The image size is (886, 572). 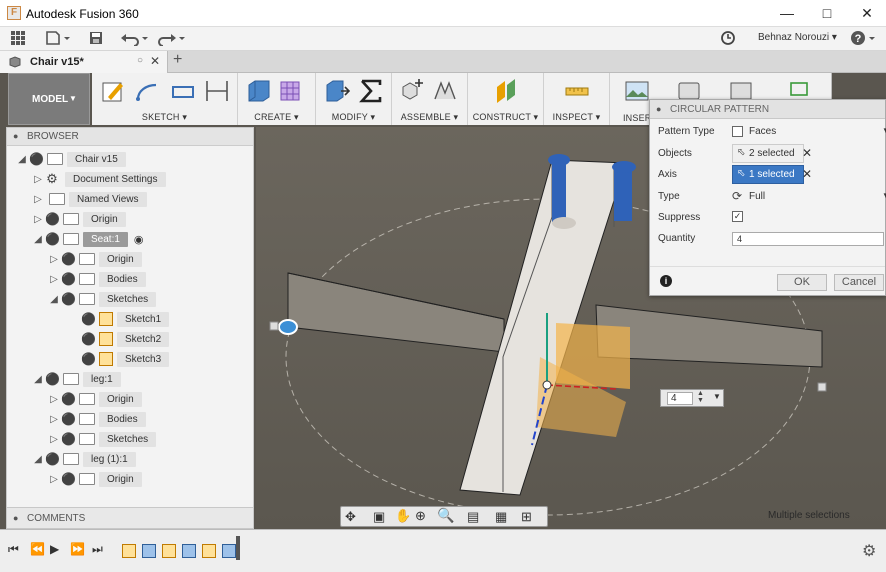 What do you see at coordinates (577, 91) in the screenshot?
I see `measure-icon` at bounding box center [577, 91].